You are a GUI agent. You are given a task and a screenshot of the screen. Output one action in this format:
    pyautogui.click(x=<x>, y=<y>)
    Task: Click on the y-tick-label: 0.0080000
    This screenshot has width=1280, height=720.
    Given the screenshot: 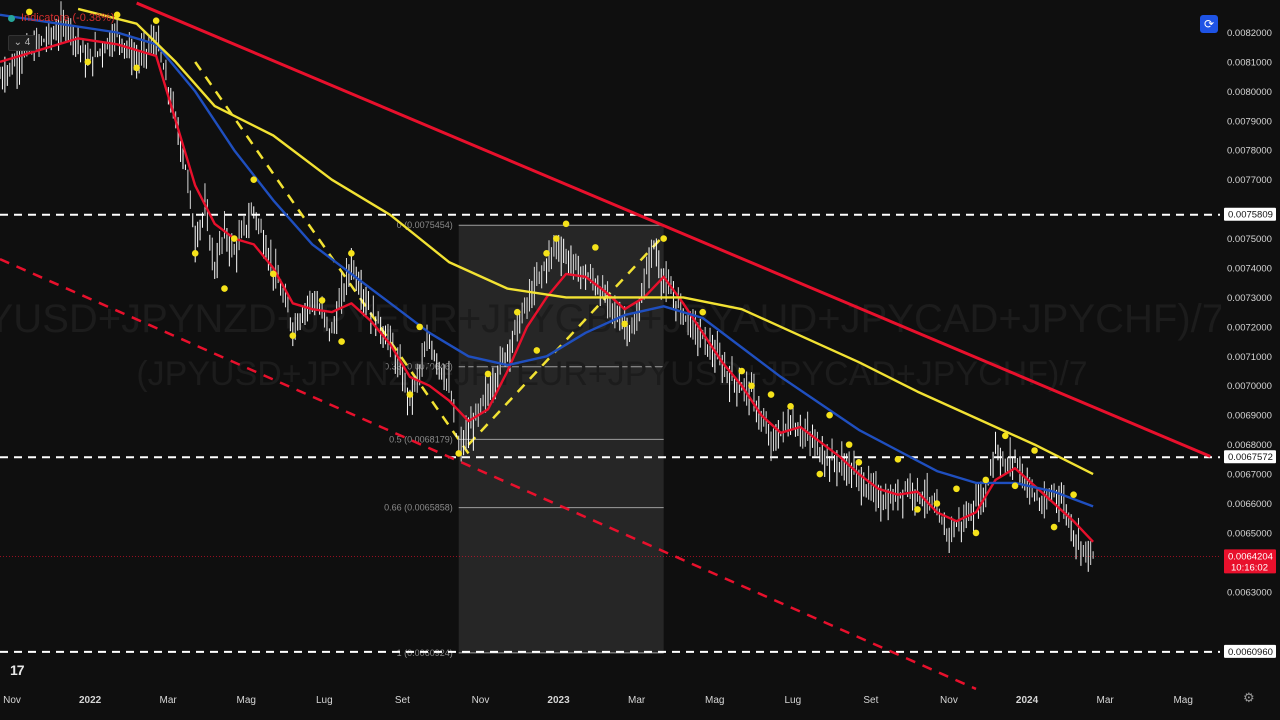 What is the action you would take?
    pyautogui.click(x=1249, y=92)
    